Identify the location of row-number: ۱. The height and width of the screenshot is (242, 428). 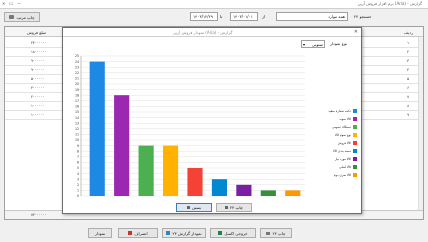
(408, 43).